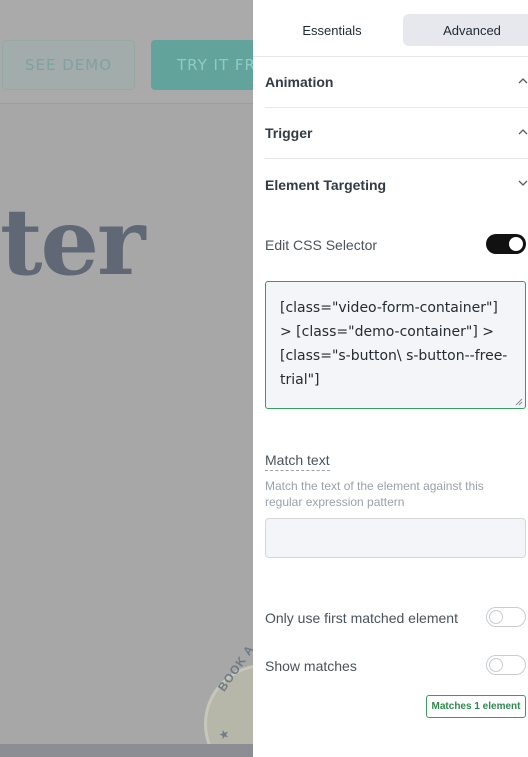  Describe the element at coordinates (332, 30) in the screenshot. I see `tab-essentials: Essentials` at that location.